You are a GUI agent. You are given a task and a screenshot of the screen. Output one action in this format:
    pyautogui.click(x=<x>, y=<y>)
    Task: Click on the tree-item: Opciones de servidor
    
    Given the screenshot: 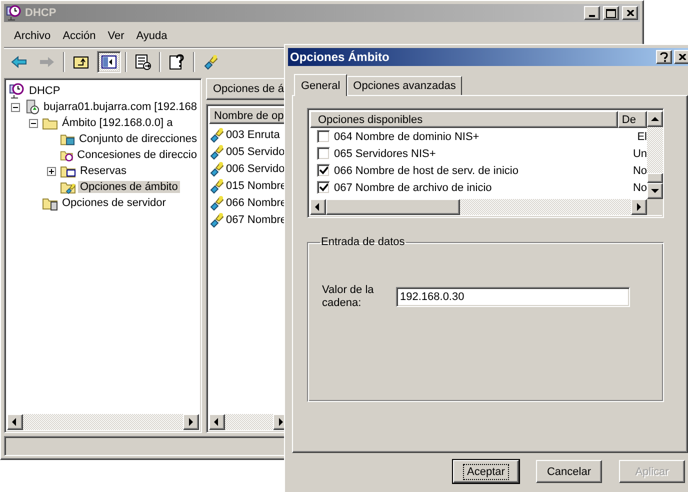 What is the action you would take?
    pyautogui.click(x=114, y=203)
    